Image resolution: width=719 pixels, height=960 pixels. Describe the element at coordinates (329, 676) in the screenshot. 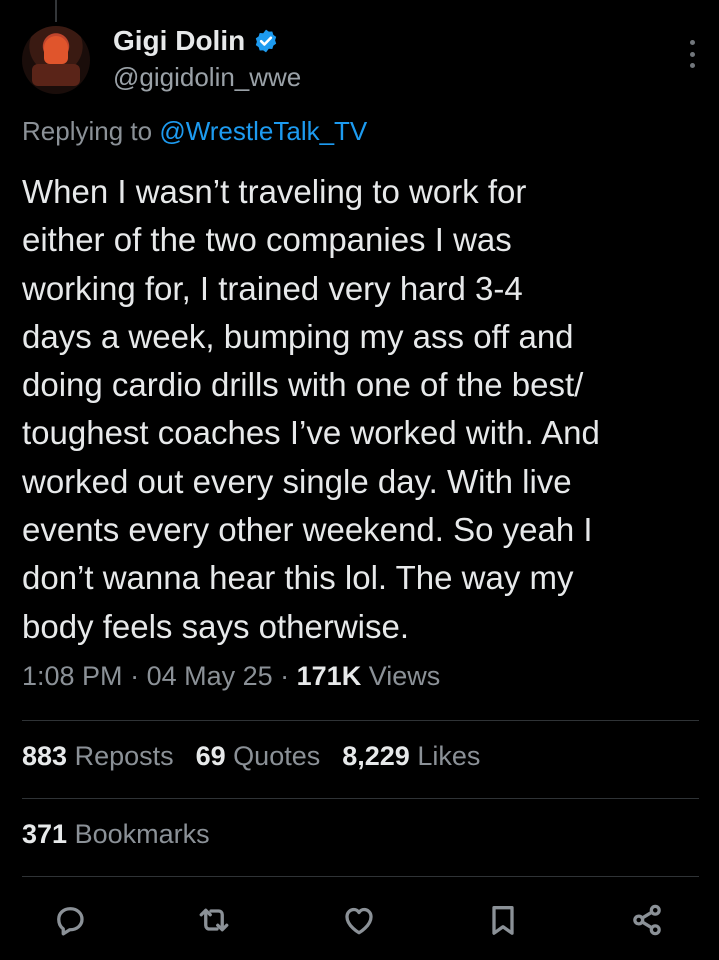

I see `views-count: 171K` at that location.